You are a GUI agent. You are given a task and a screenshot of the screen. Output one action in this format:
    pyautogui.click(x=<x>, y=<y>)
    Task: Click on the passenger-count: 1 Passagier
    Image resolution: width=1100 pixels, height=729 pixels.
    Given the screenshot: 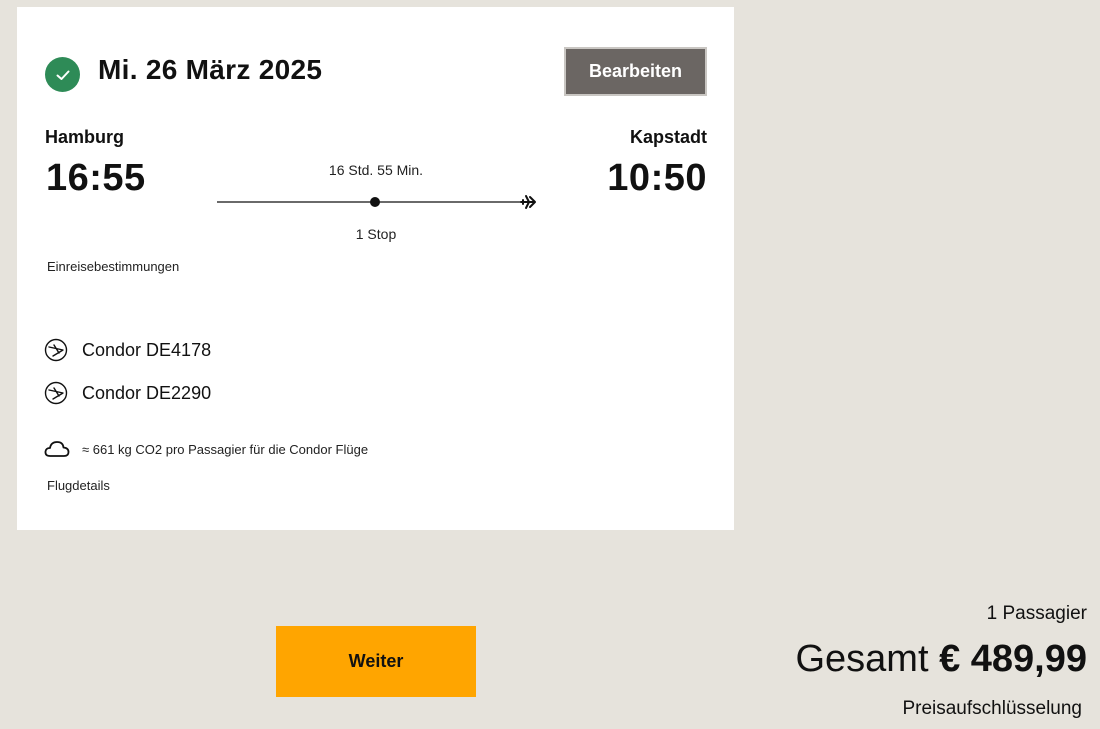 What is the action you would take?
    pyautogui.click(x=1036, y=613)
    